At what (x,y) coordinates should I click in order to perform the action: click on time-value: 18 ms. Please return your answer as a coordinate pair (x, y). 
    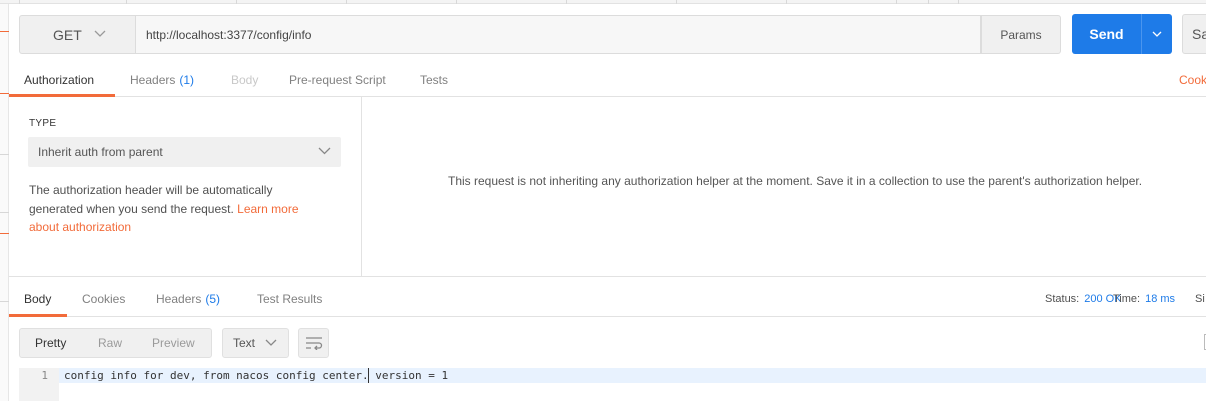
    Looking at the image, I should click on (1160, 299).